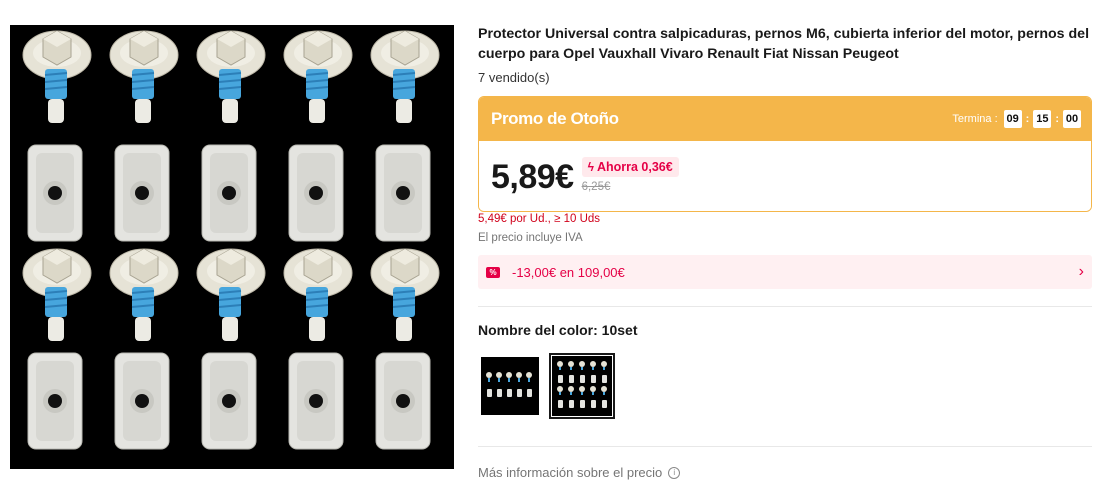  I want to click on coupon-banner: % -13,00€ en 109,00€ ›, so click(785, 272).